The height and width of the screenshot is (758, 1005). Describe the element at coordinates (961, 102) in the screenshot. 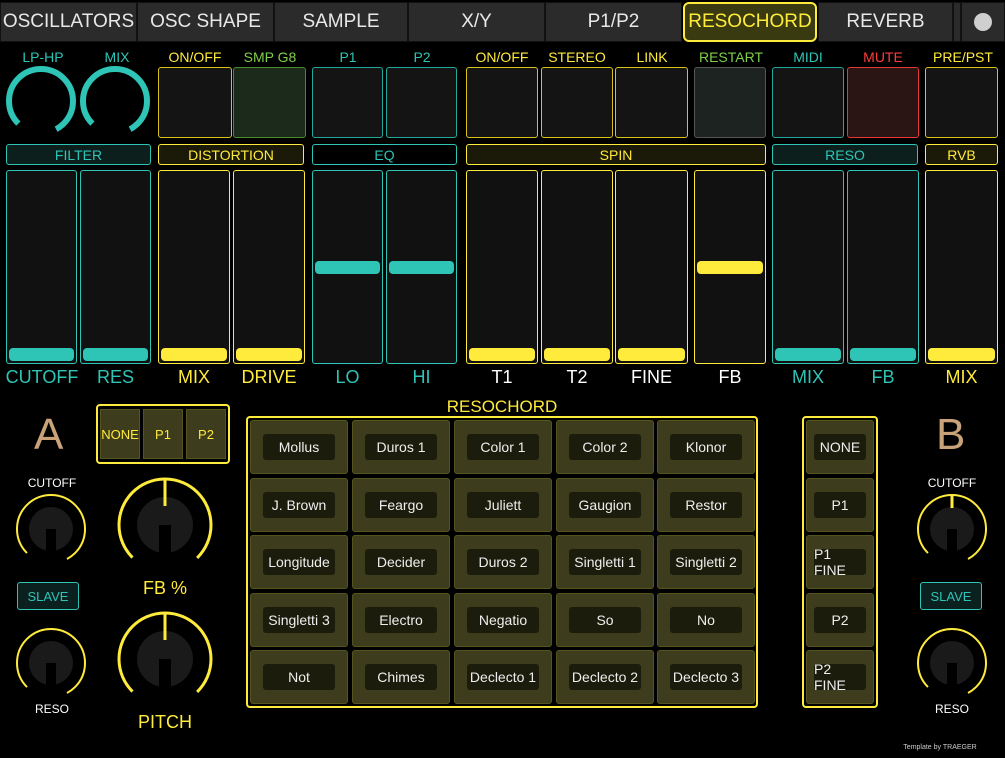

I see `pre-pst-button` at that location.